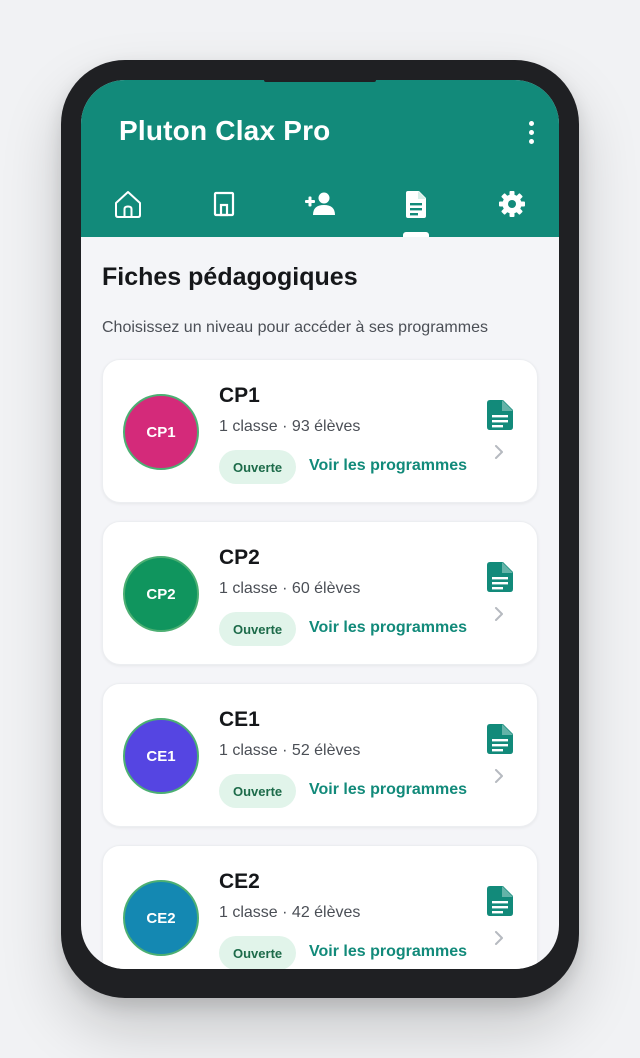 The width and height of the screenshot is (640, 1058). Describe the element at coordinates (224, 204) in the screenshot. I see `building-icon` at that location.